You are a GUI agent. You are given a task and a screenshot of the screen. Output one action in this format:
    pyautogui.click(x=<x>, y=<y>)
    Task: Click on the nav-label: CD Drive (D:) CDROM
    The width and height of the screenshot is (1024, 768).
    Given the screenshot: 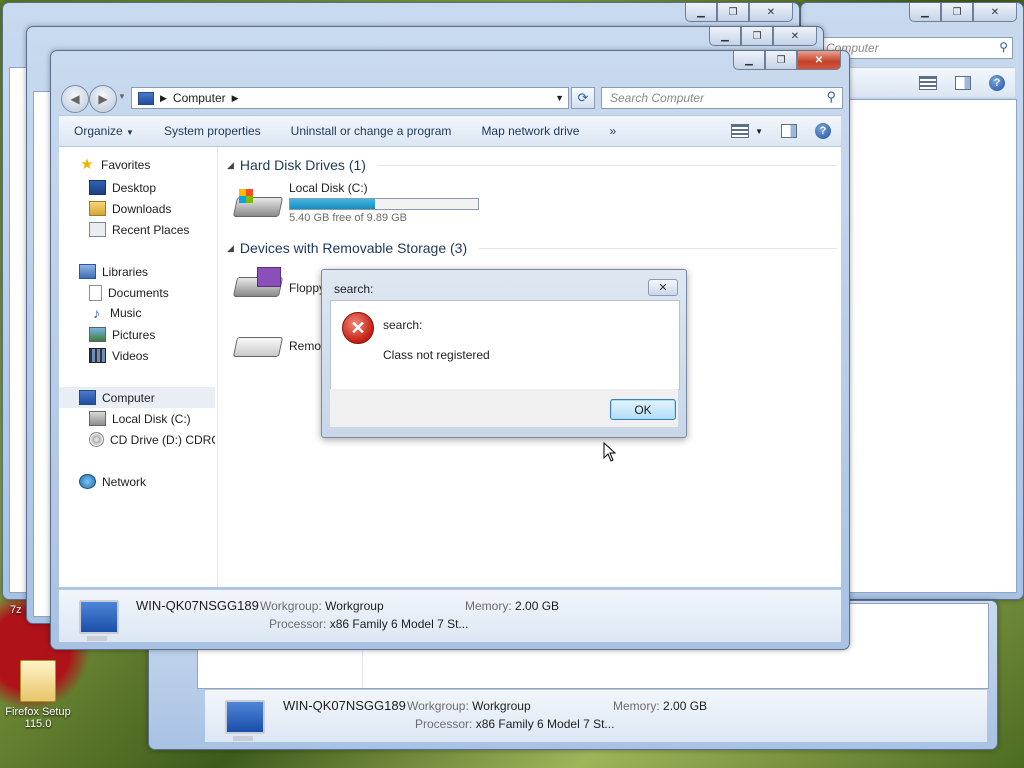 What is the action you would take?
    pyautogui.click(x=162, y=439)
    